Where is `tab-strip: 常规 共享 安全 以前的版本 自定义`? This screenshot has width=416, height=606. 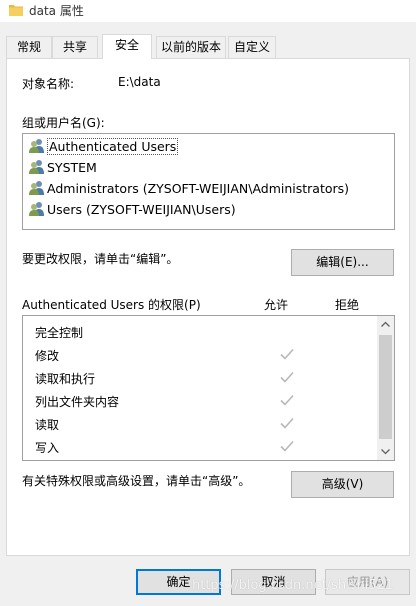 tab-strip: 常规 共享 安全 以前的版本 自定义 is located at coordinates (208, 46).